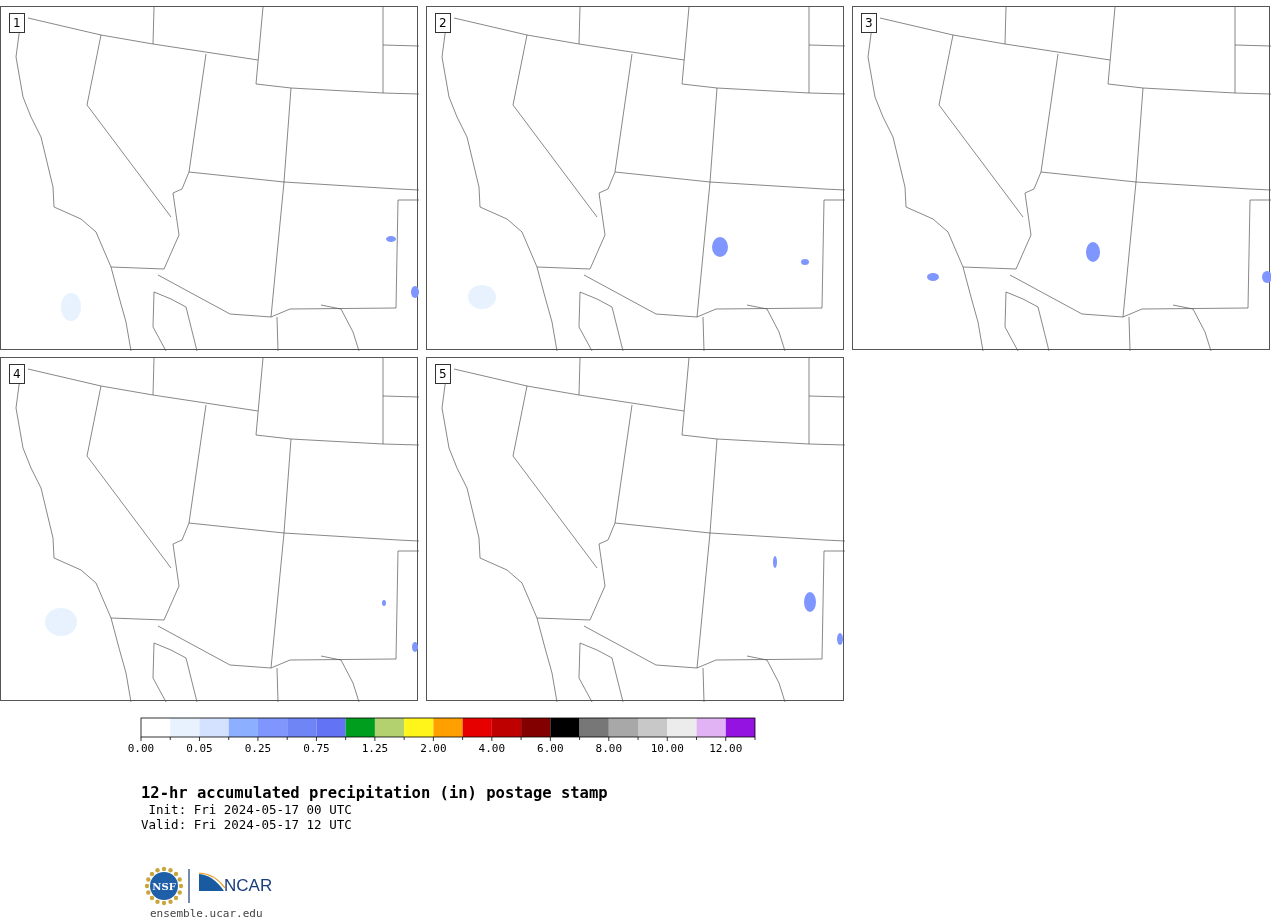  I want to click on nsf-logo: NSF, so click(164, 886).